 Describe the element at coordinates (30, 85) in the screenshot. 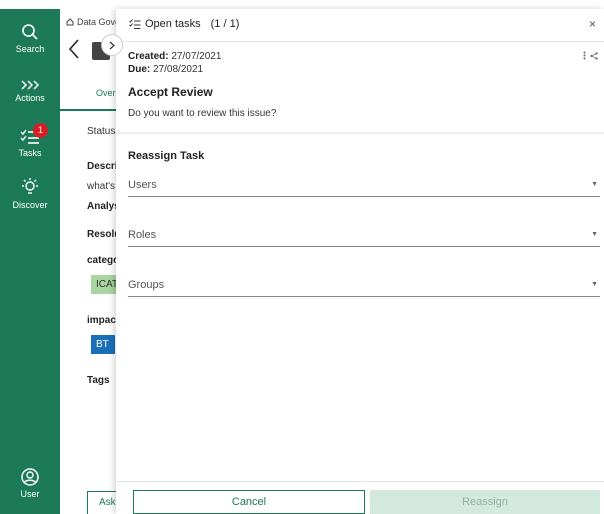

I see `chevrons-right-icon` at that location.